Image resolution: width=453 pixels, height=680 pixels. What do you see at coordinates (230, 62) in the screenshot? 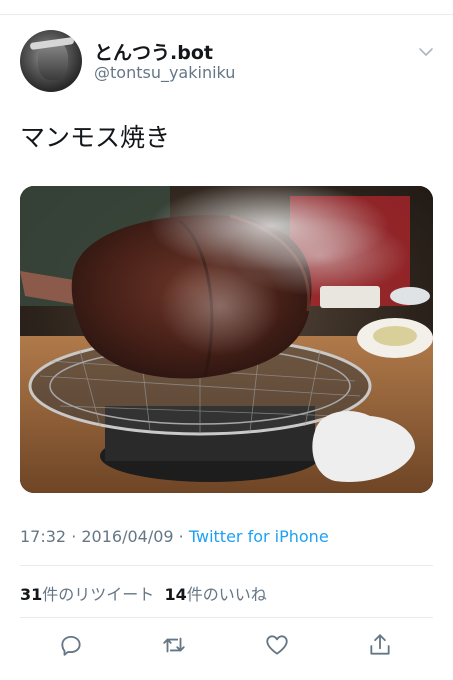
I see `tweet-header: とんつう.bot @tontsu_yakiniku` at bounding box center [230, 62].